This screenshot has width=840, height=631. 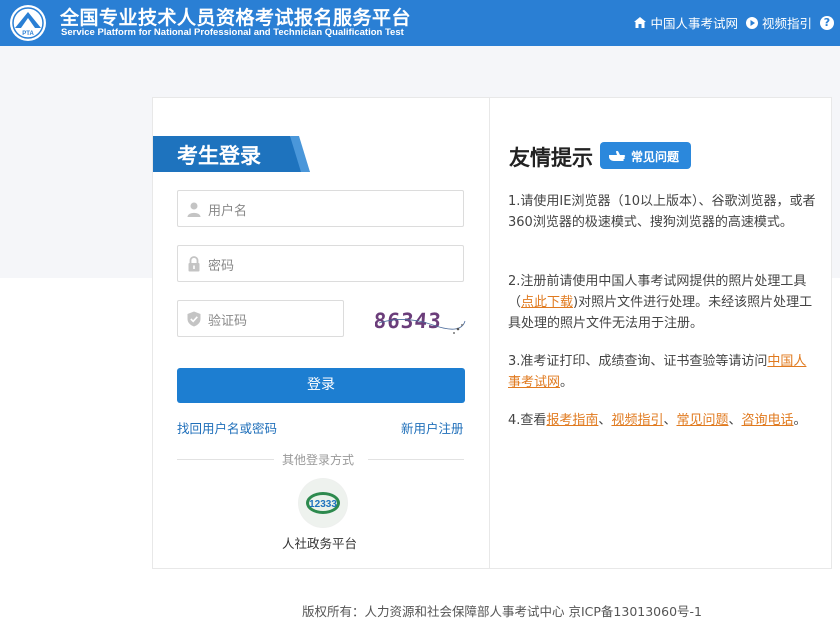 I want to click on gov-logo-text: 12333, so click(x=323, y=504).